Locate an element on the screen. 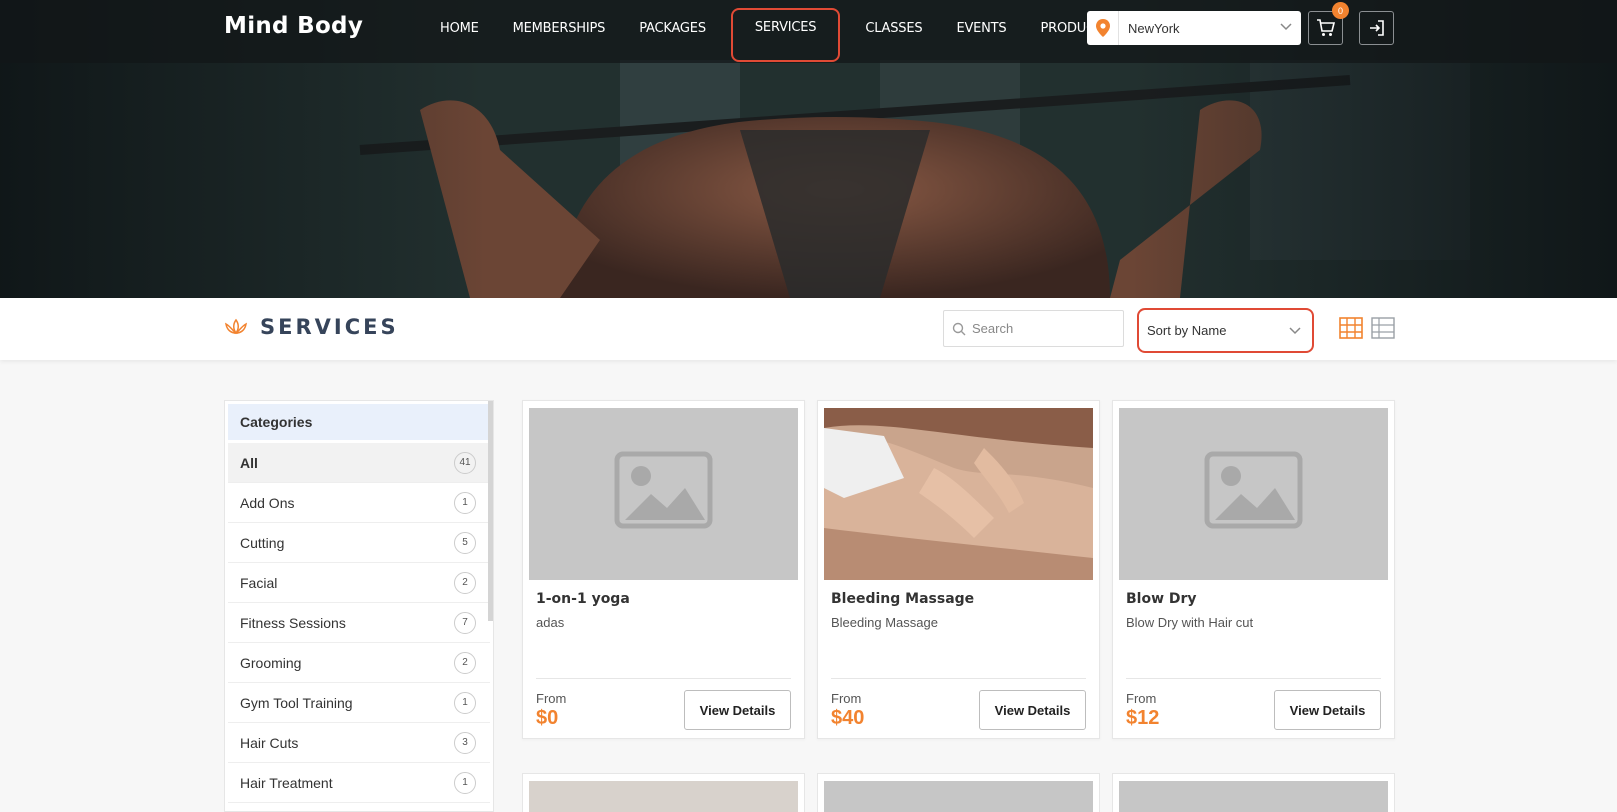 The height and width of the screenshot is (812, 1617). page-title: SERVICES is located at coordinates (311, 327).